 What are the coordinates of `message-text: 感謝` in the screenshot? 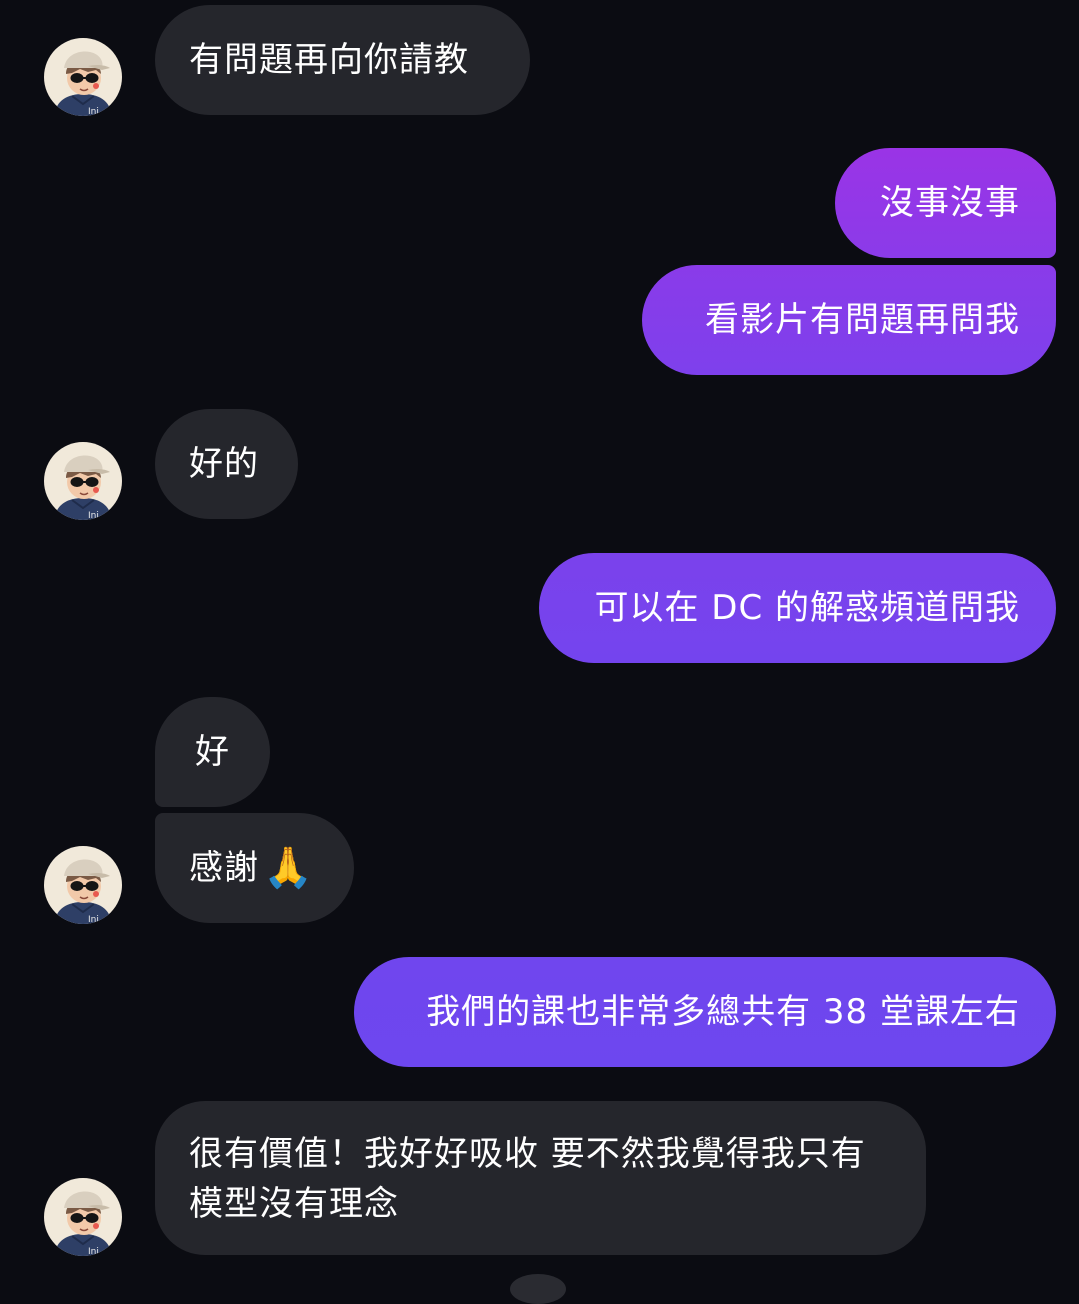 It's located at (224, 868).